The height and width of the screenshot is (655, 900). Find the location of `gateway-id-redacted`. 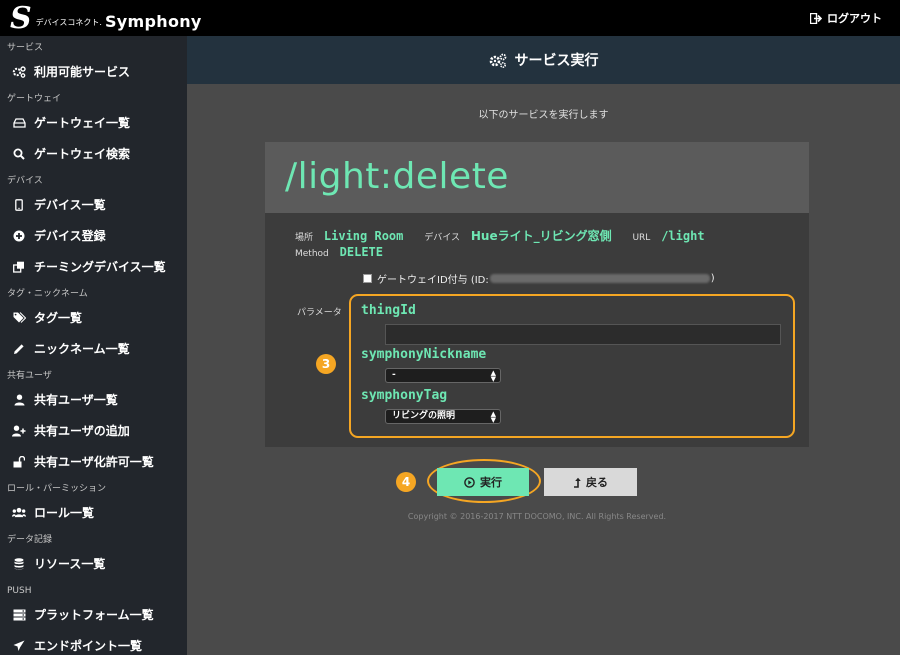

gateway-id-redacted is located at coordinates (599, 278).